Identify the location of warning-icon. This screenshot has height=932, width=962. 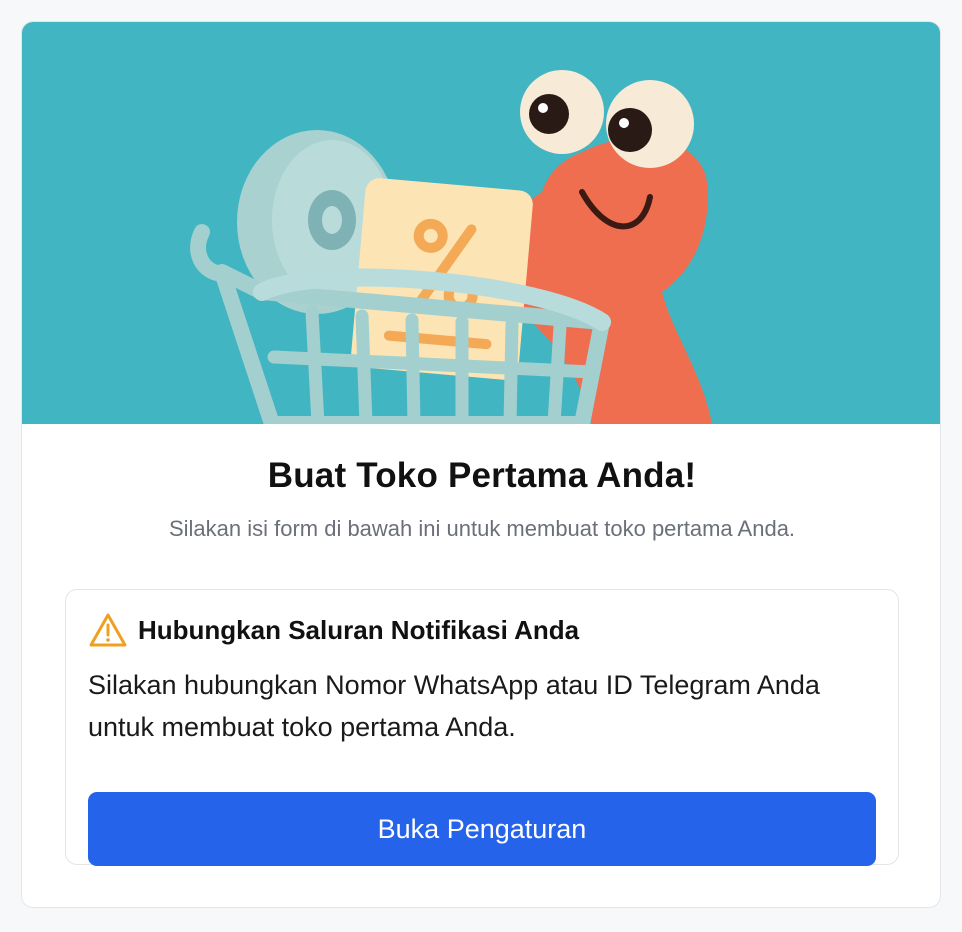
(108, 630).